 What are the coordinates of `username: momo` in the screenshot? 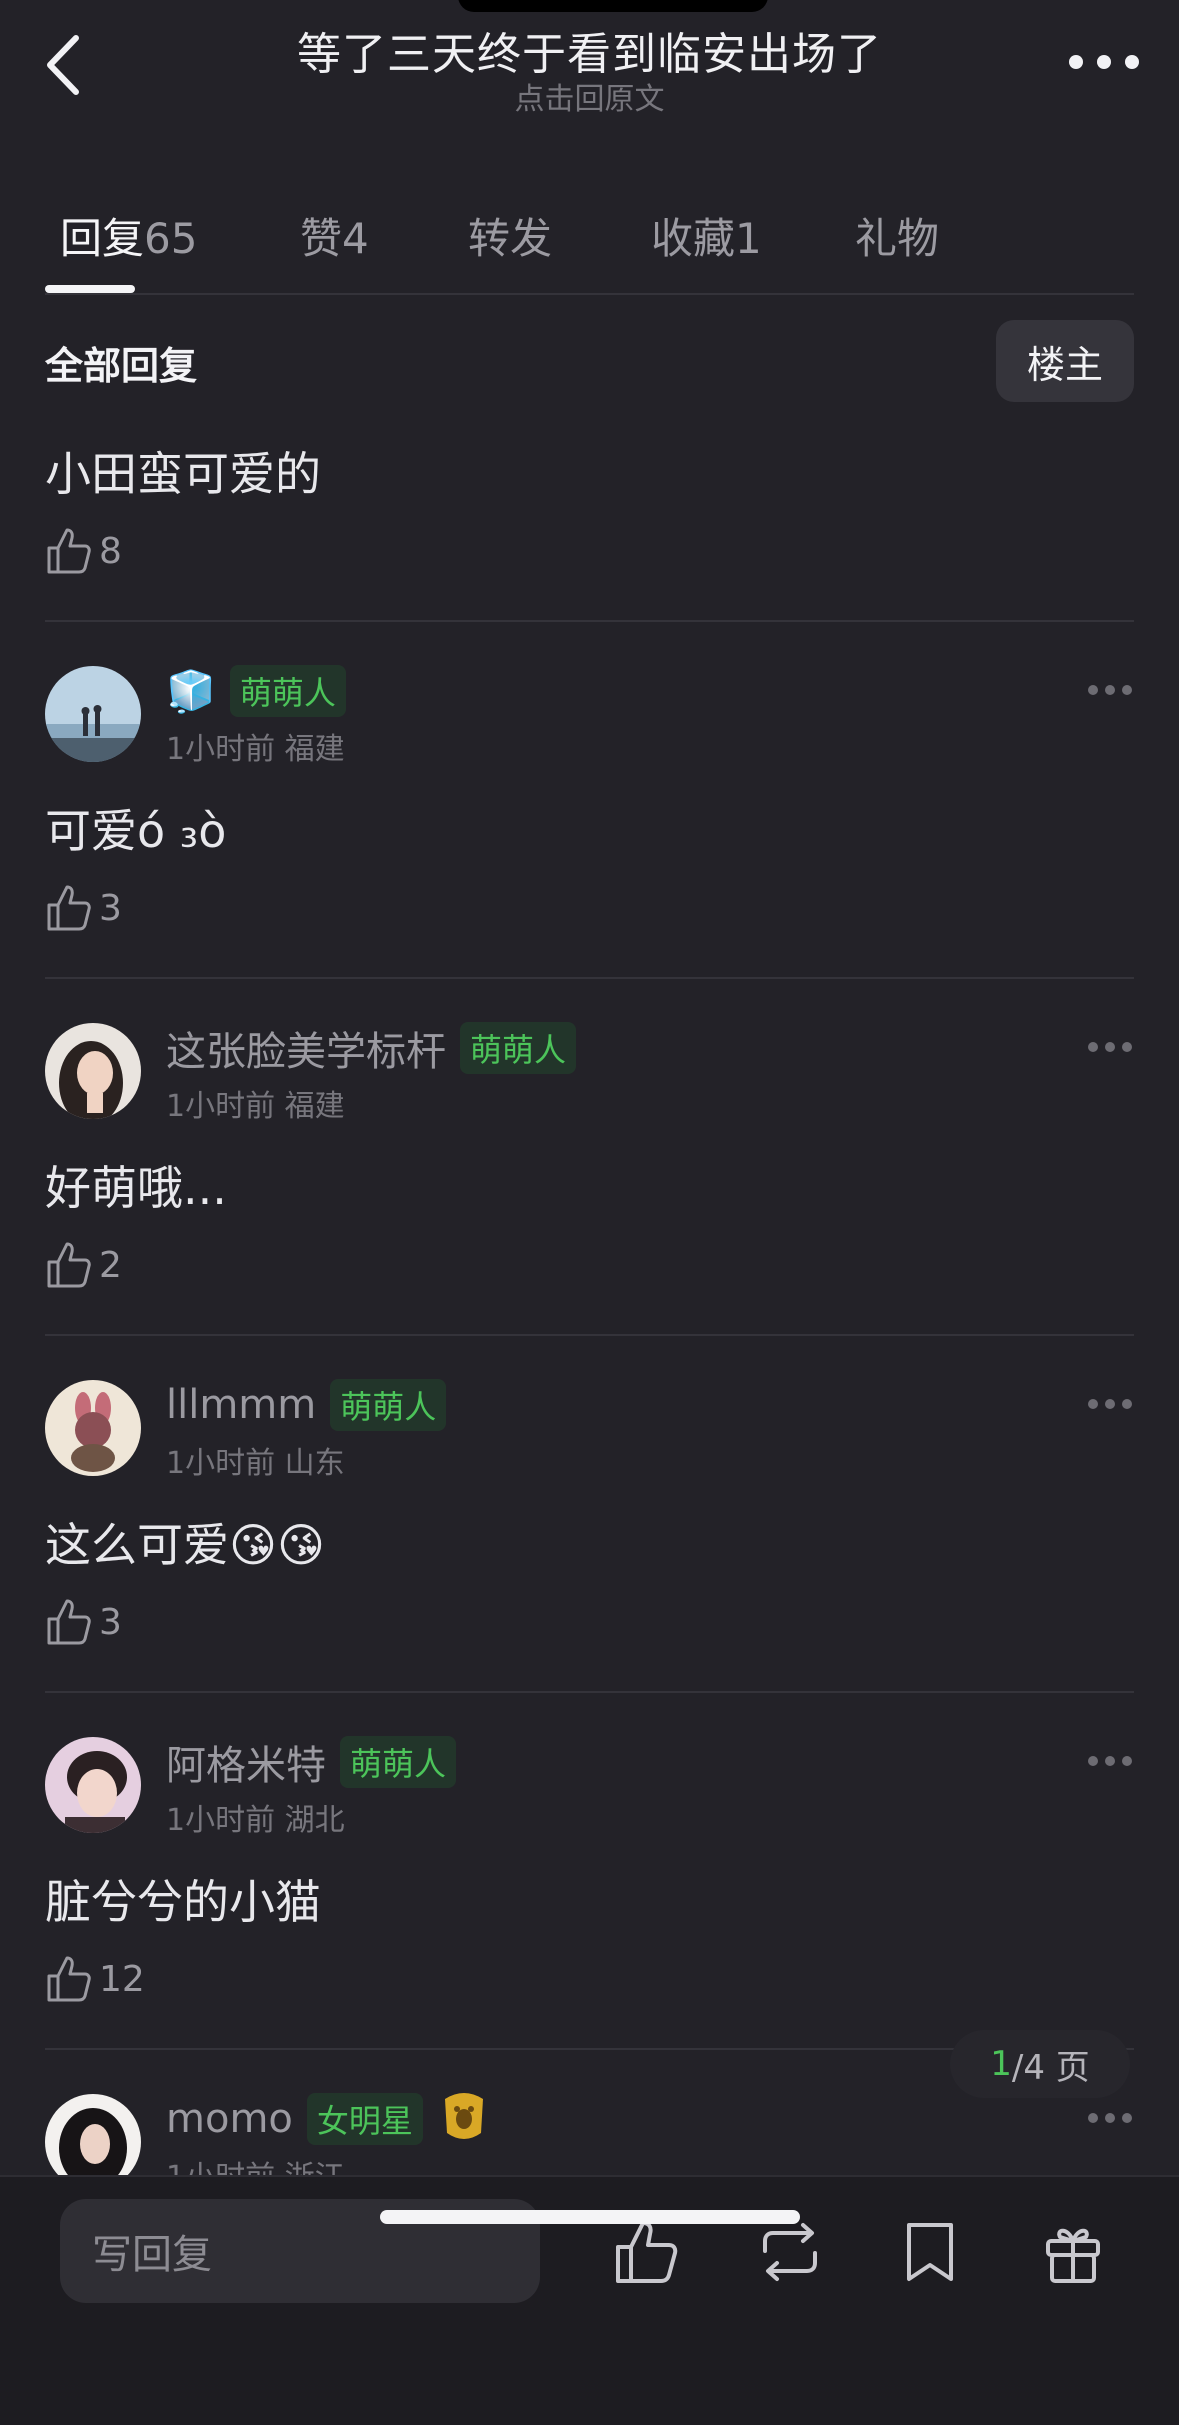 It's located at (229, 2119).